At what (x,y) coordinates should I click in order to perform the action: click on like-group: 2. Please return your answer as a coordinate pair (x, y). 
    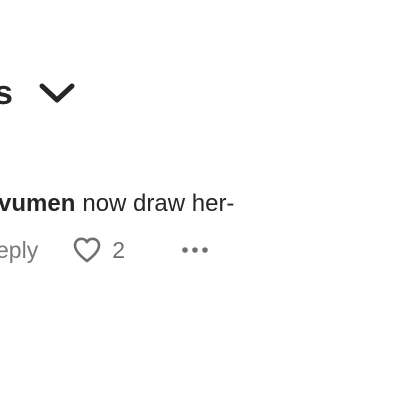
    Looking at the image, I should click on (97, 250).